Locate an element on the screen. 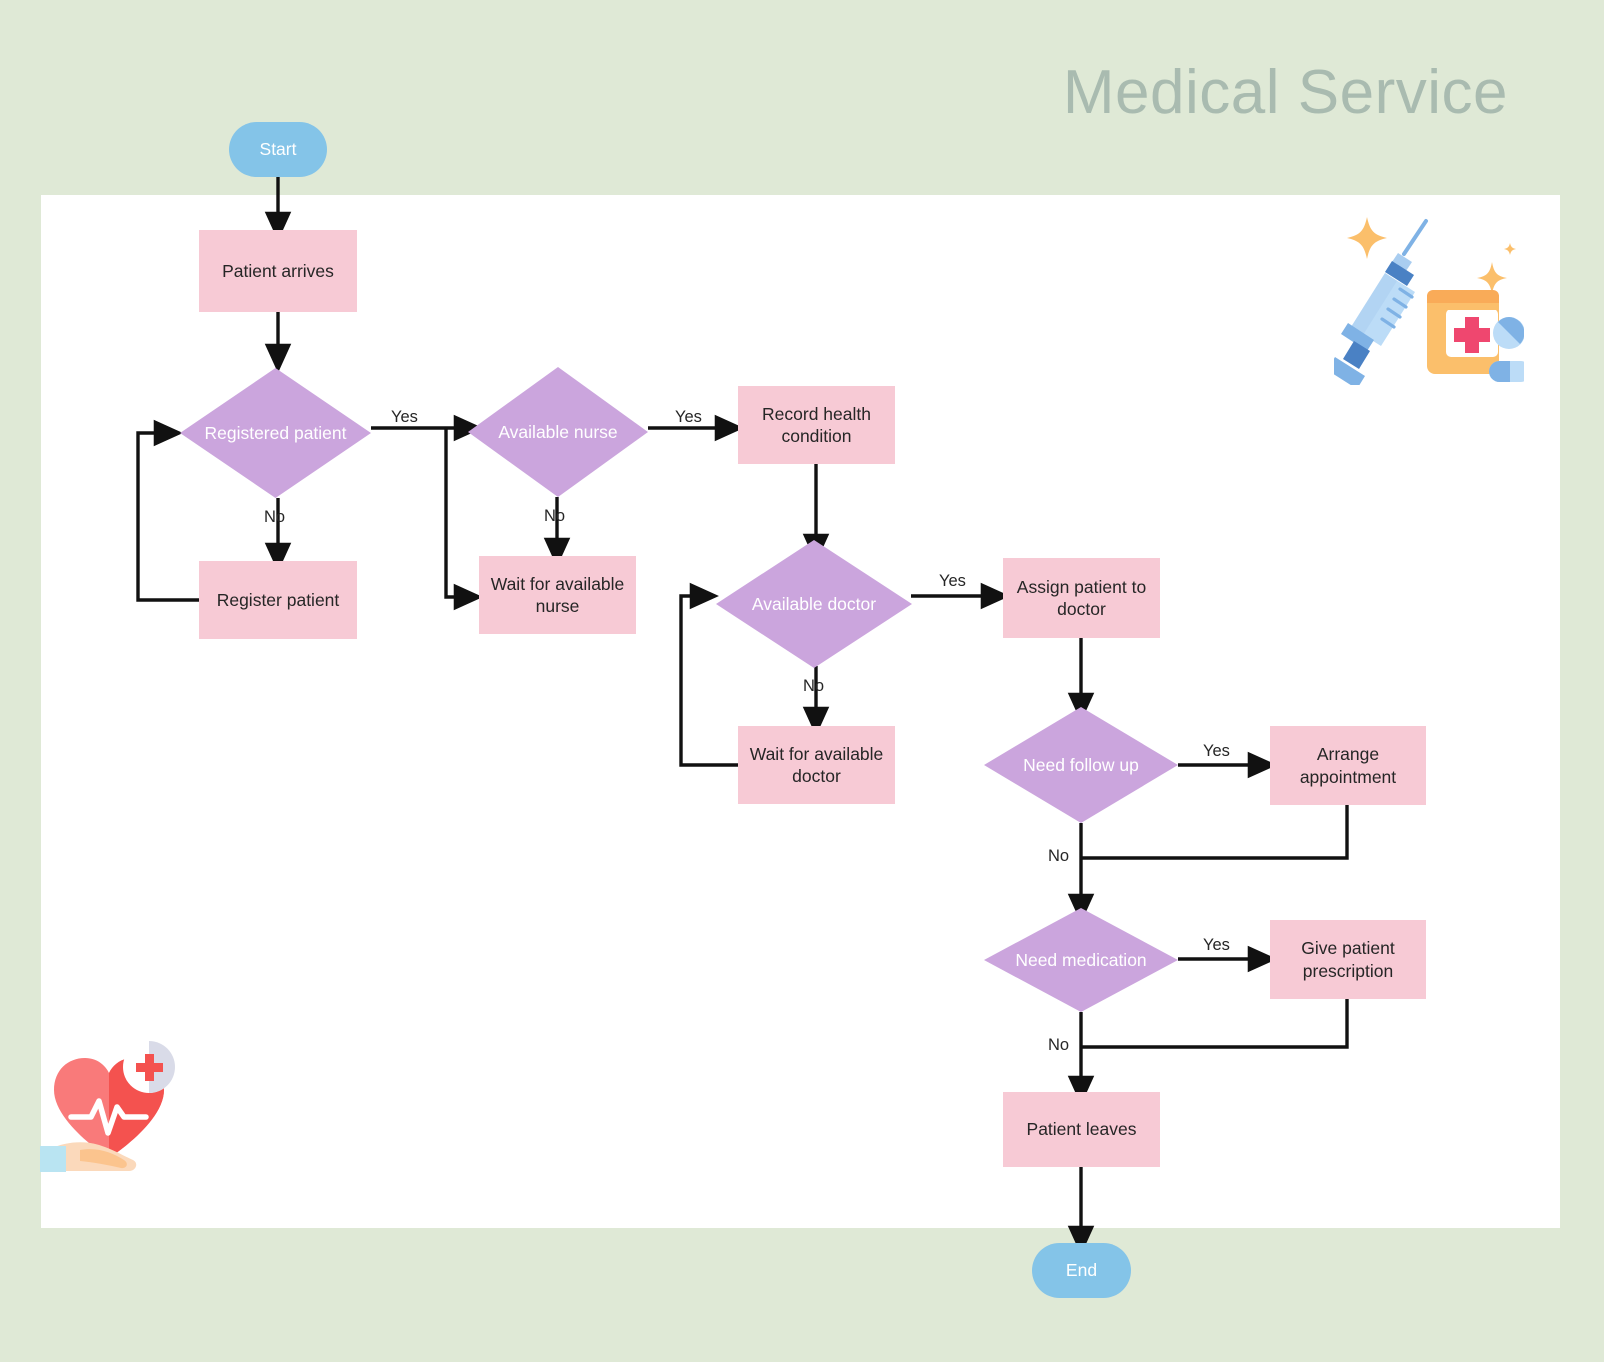 The height and width of the screenshot is (1362, 1604). node-patient-leaves: Patient leaves is located at coordinates (1081, 1129).